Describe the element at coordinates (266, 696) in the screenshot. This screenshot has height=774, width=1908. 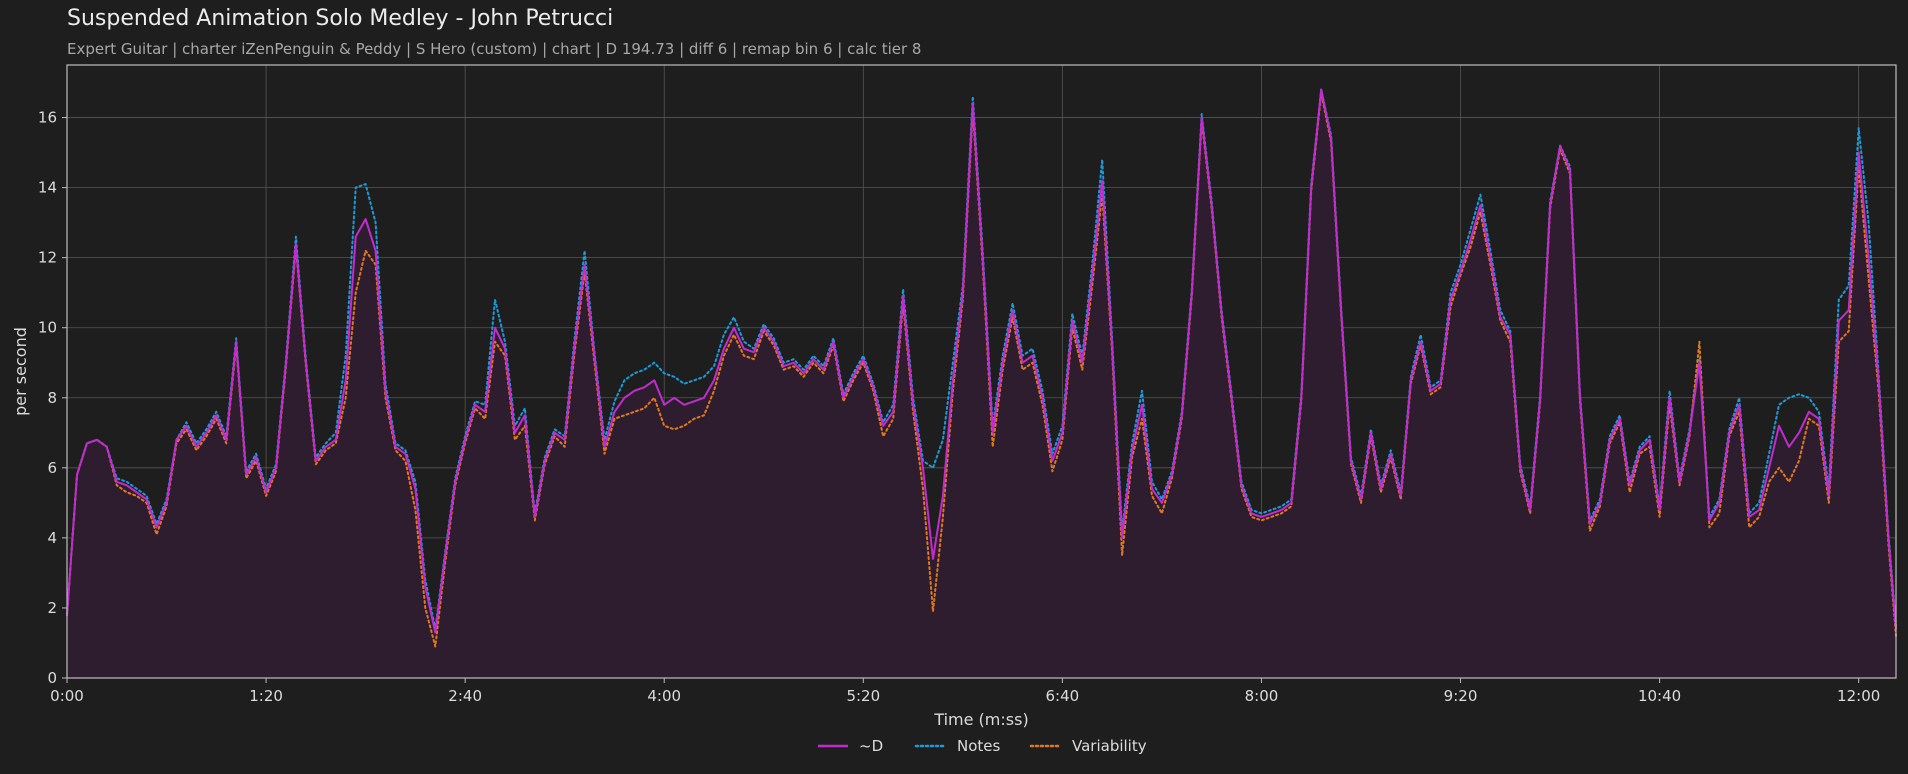
I see `x-tick-label-1: 1:20` at that location.